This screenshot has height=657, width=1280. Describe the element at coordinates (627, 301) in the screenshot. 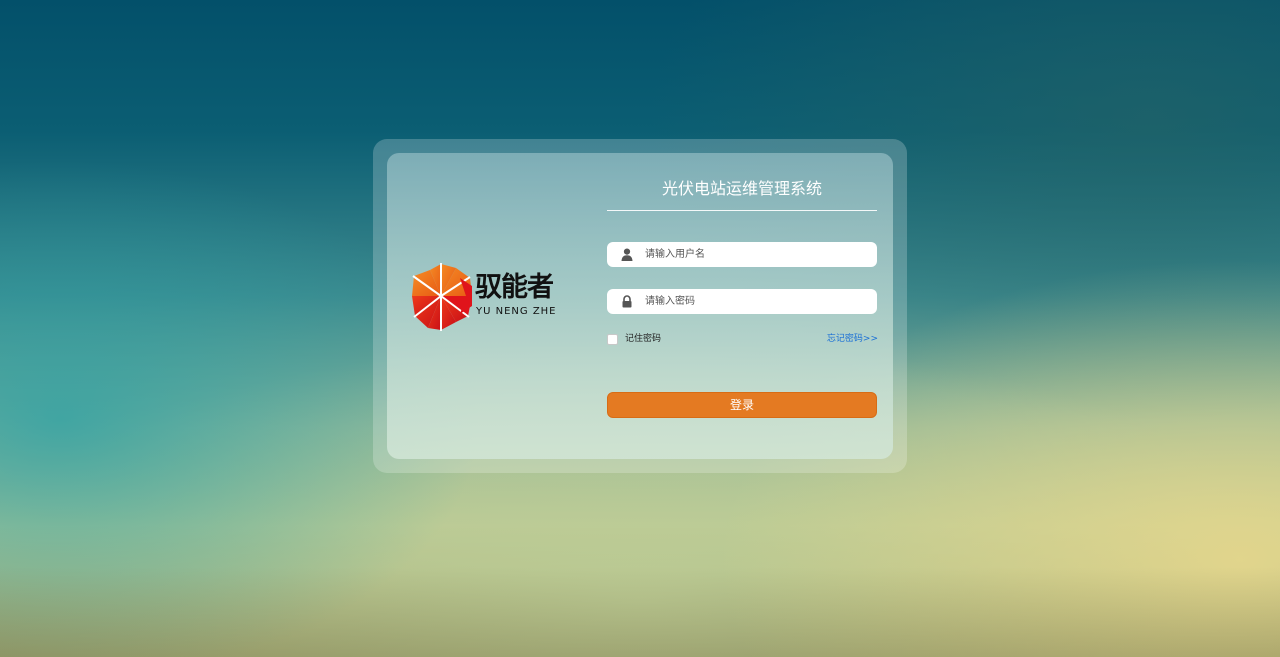

I see `lock-icon` at that location.